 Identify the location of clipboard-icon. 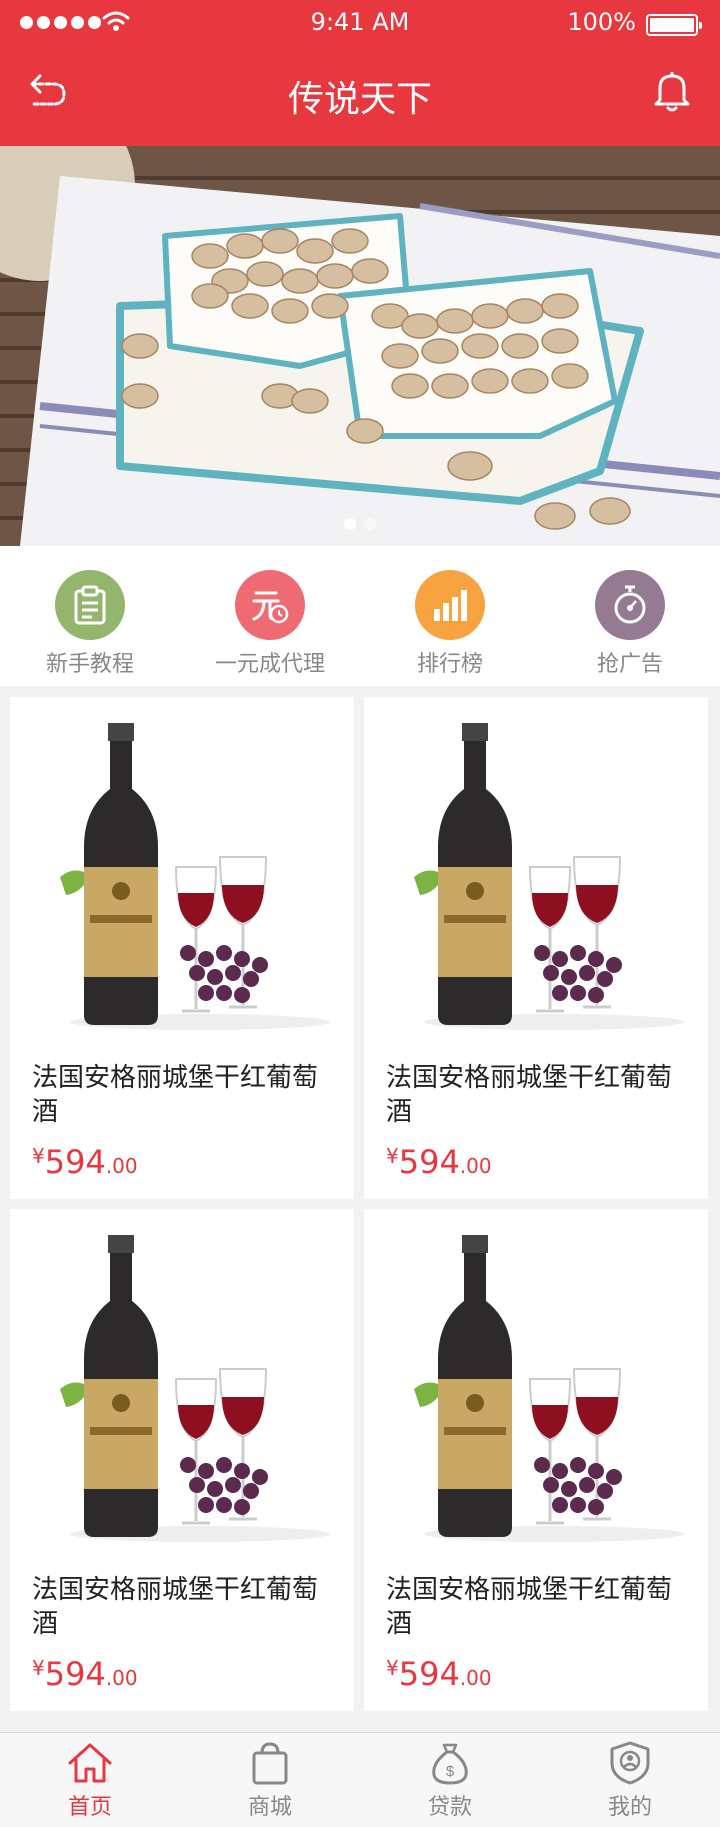
(90, 605).